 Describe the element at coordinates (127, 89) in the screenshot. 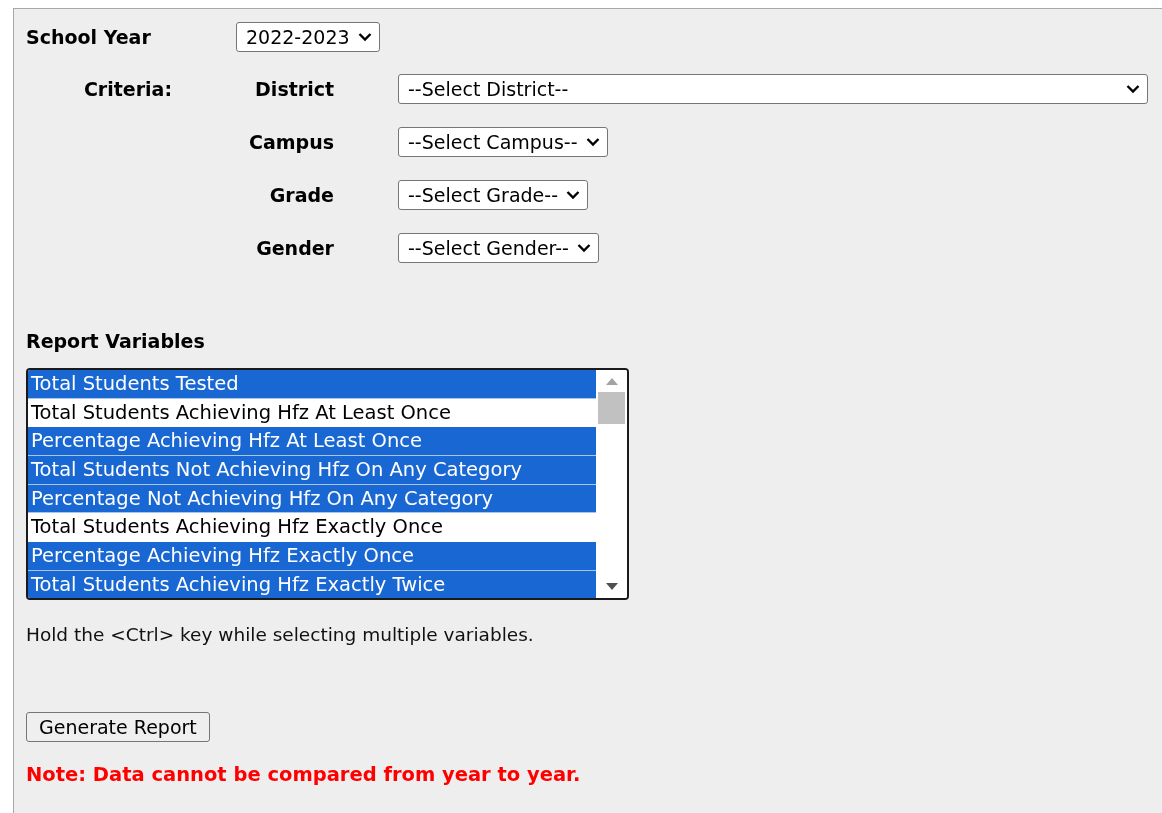

I see `criteria-label: Criteria:` at that location.